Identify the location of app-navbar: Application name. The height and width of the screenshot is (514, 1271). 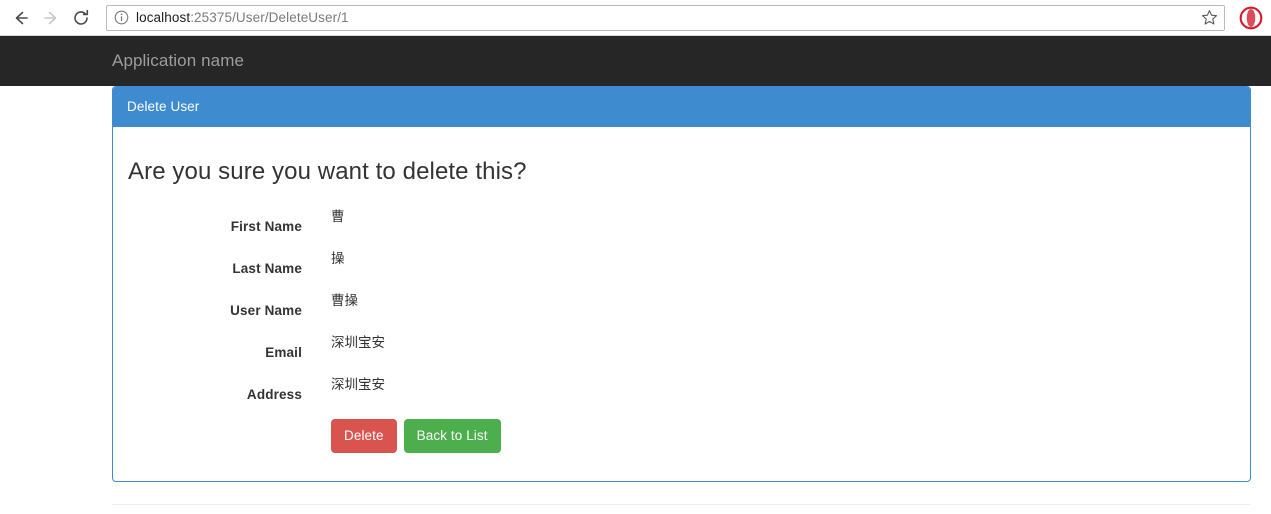
(635, 61).